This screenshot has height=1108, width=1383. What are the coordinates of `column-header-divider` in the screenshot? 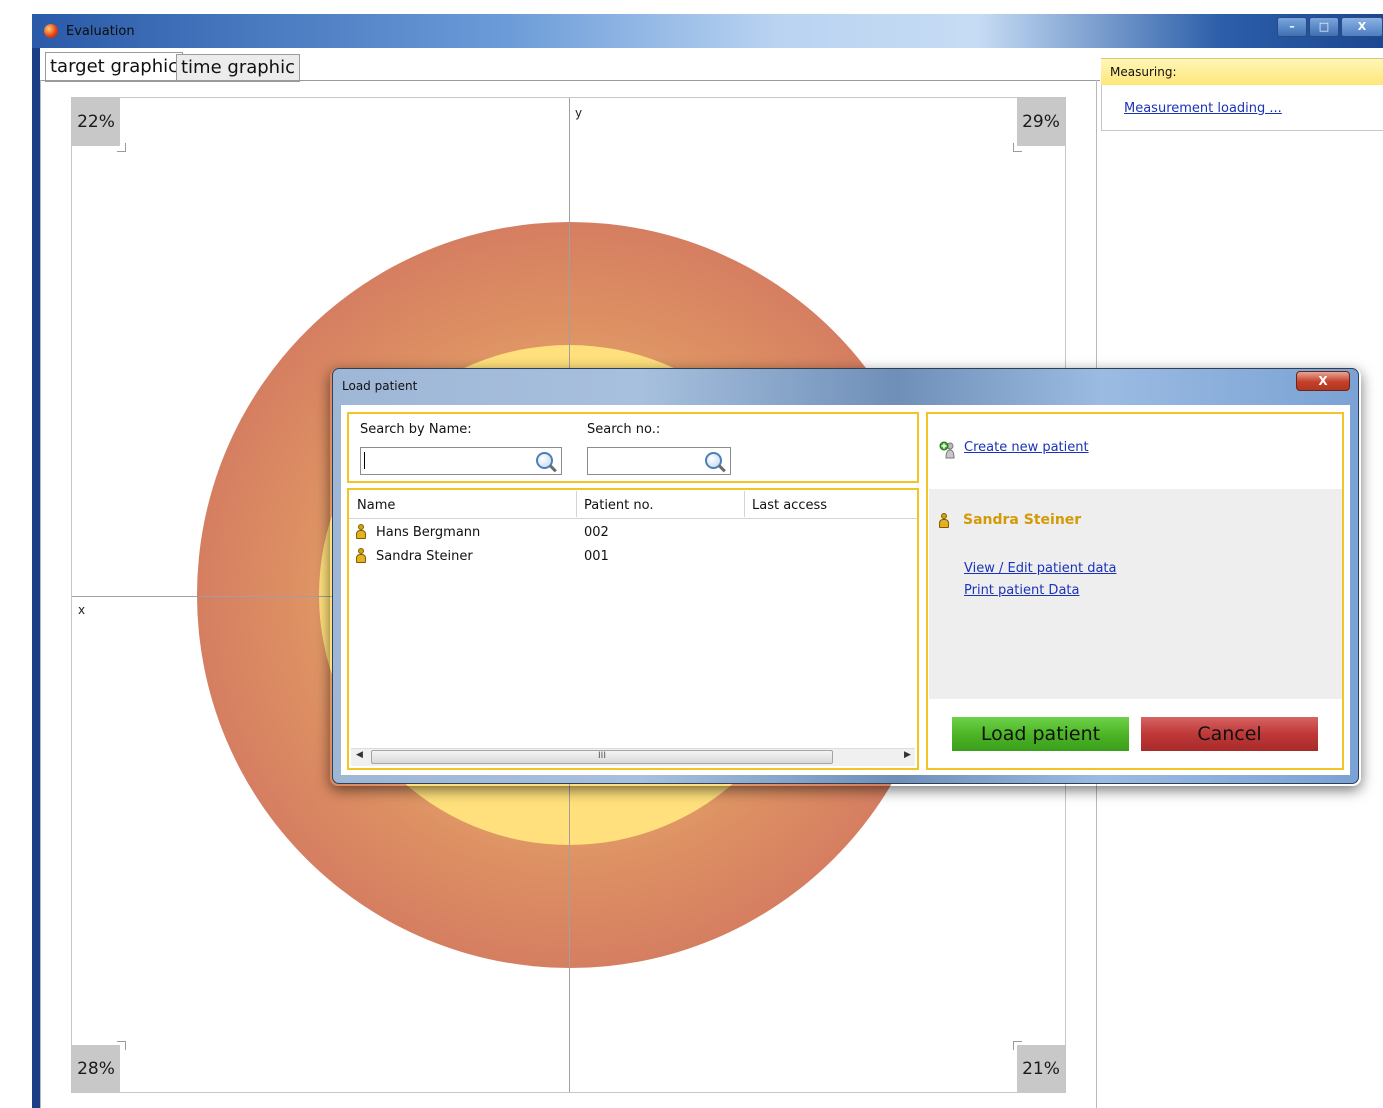 It's located at (633, 518).